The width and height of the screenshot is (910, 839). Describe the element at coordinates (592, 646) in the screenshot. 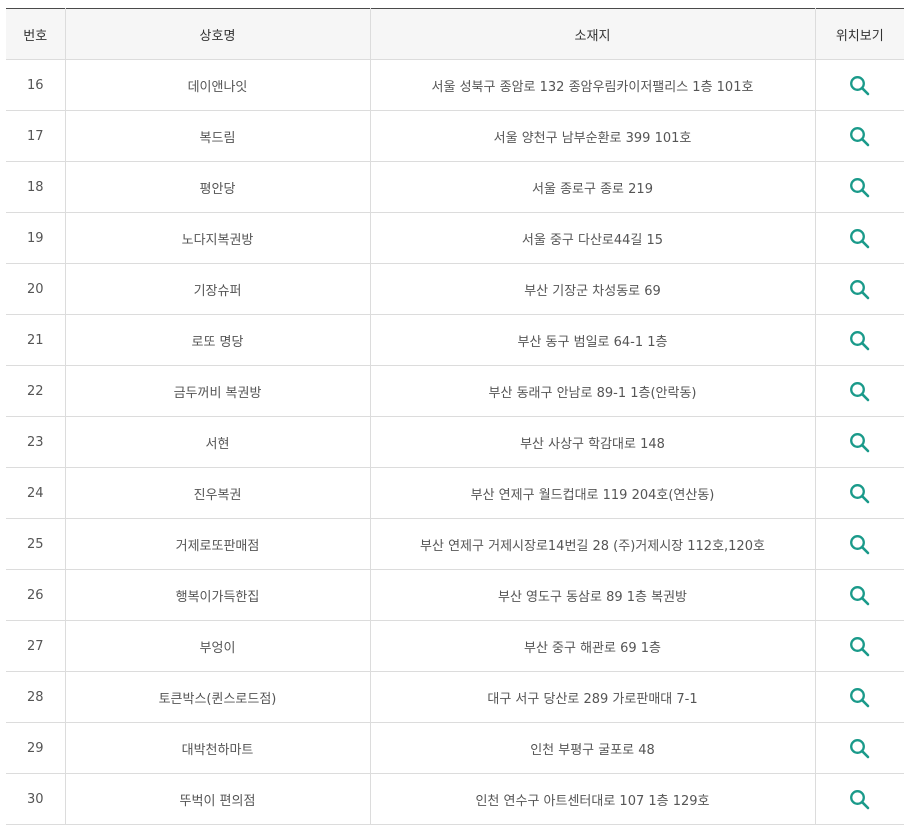

I see `row-address: 부산 중구 해관로 69 1층` at that location.